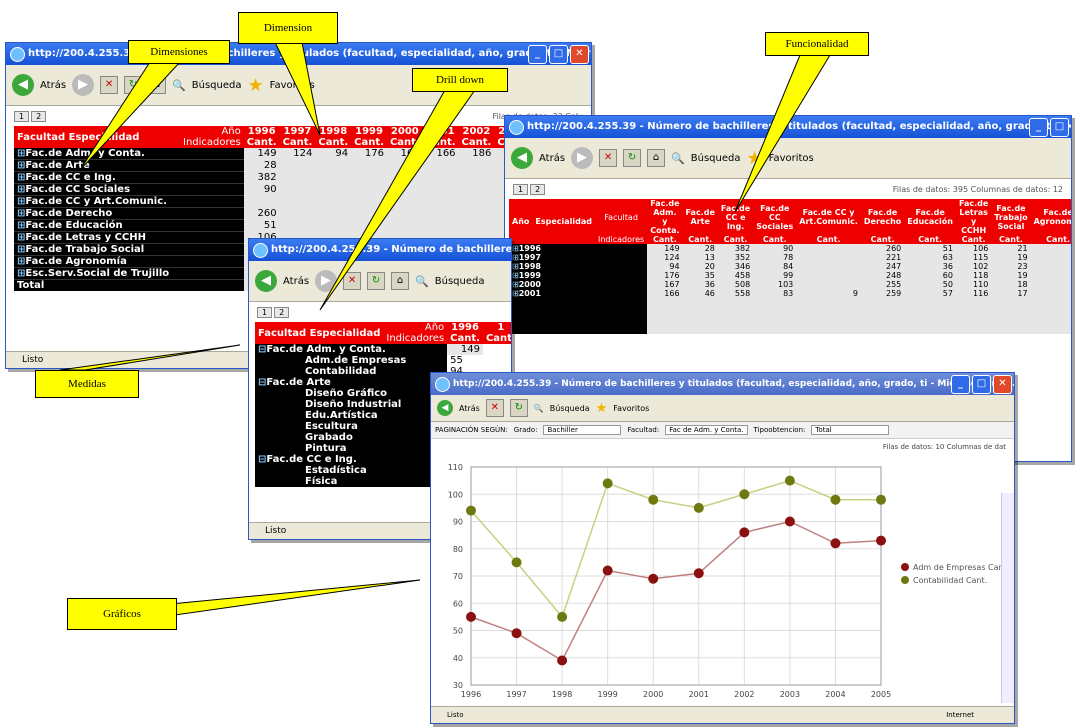 This screenshot has width=1075, height=727. What do you see at coordinates (351, 481) in the screenshot?
I see `row-label: Física` at bounding box center [351, 481].